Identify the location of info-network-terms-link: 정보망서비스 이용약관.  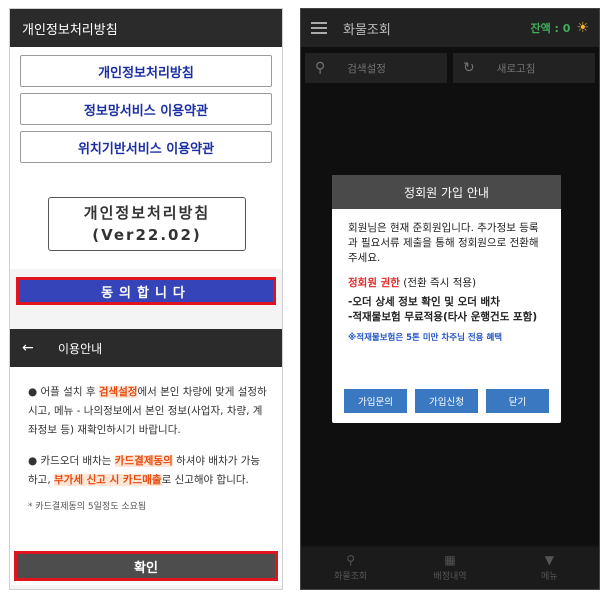
(146, 109).